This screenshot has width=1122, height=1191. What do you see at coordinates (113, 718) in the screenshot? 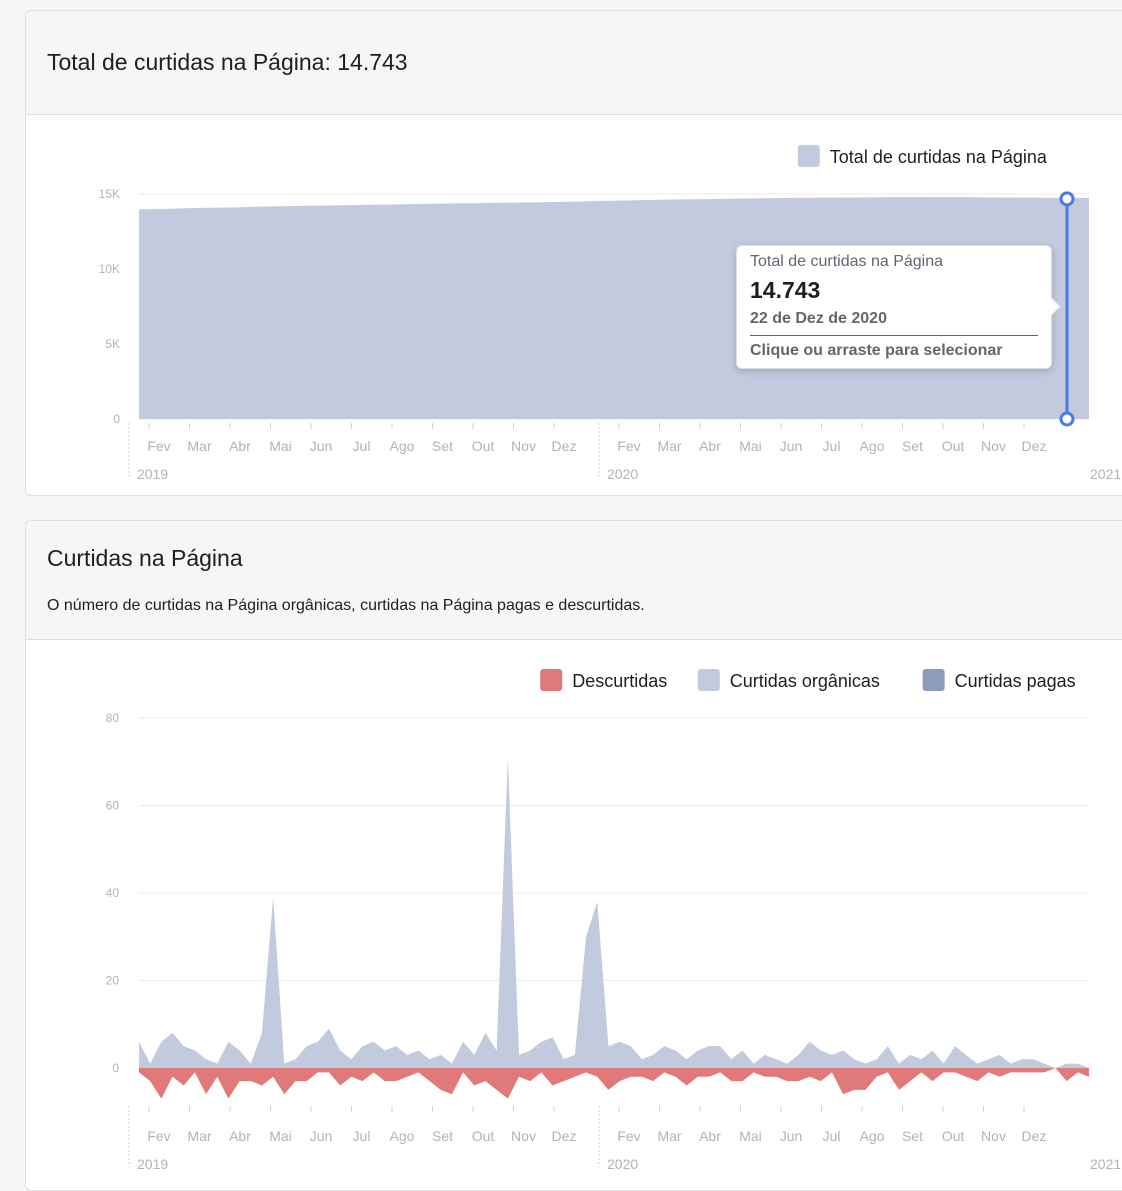
I see `y-tick-label: 80` at bounding box center [113, 718].